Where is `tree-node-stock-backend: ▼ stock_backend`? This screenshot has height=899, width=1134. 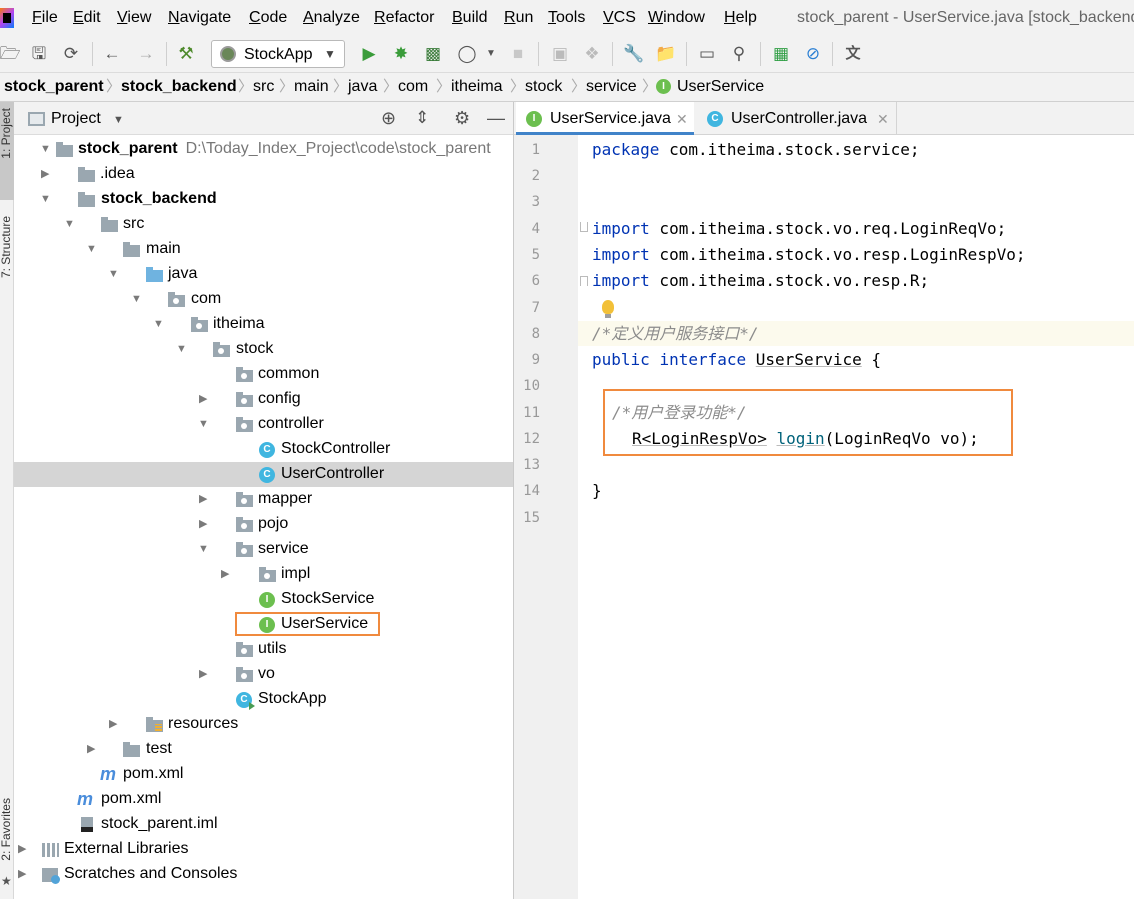 tree-node-stock-backend: ▼ stock_backend is located at coordinates (263, 199).